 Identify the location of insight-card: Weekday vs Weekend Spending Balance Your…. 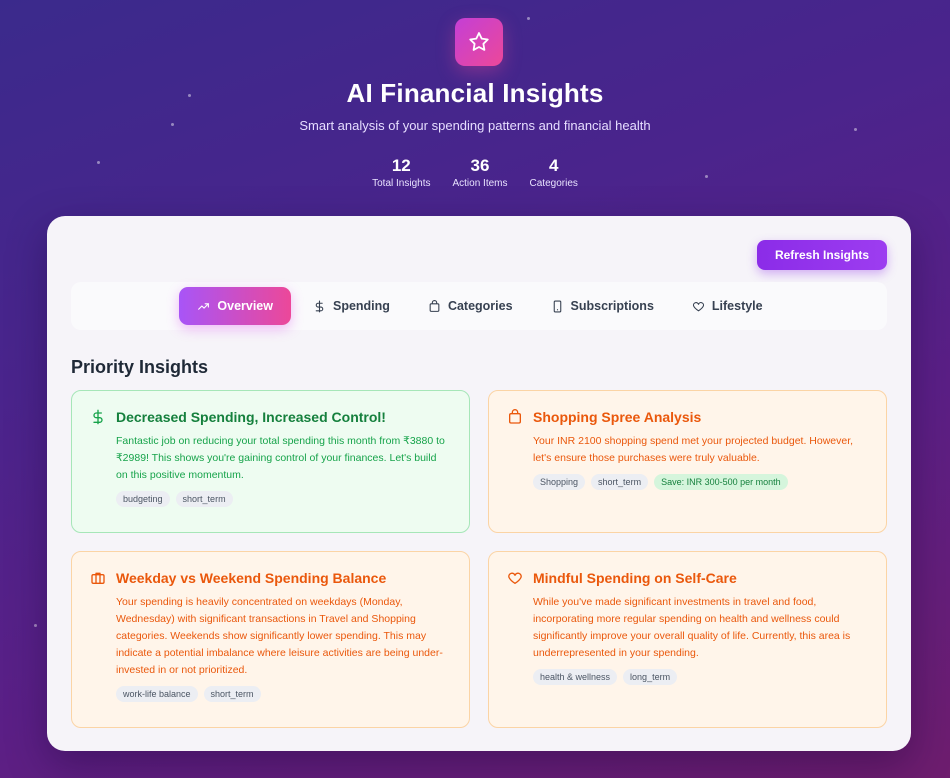
(270, 639).